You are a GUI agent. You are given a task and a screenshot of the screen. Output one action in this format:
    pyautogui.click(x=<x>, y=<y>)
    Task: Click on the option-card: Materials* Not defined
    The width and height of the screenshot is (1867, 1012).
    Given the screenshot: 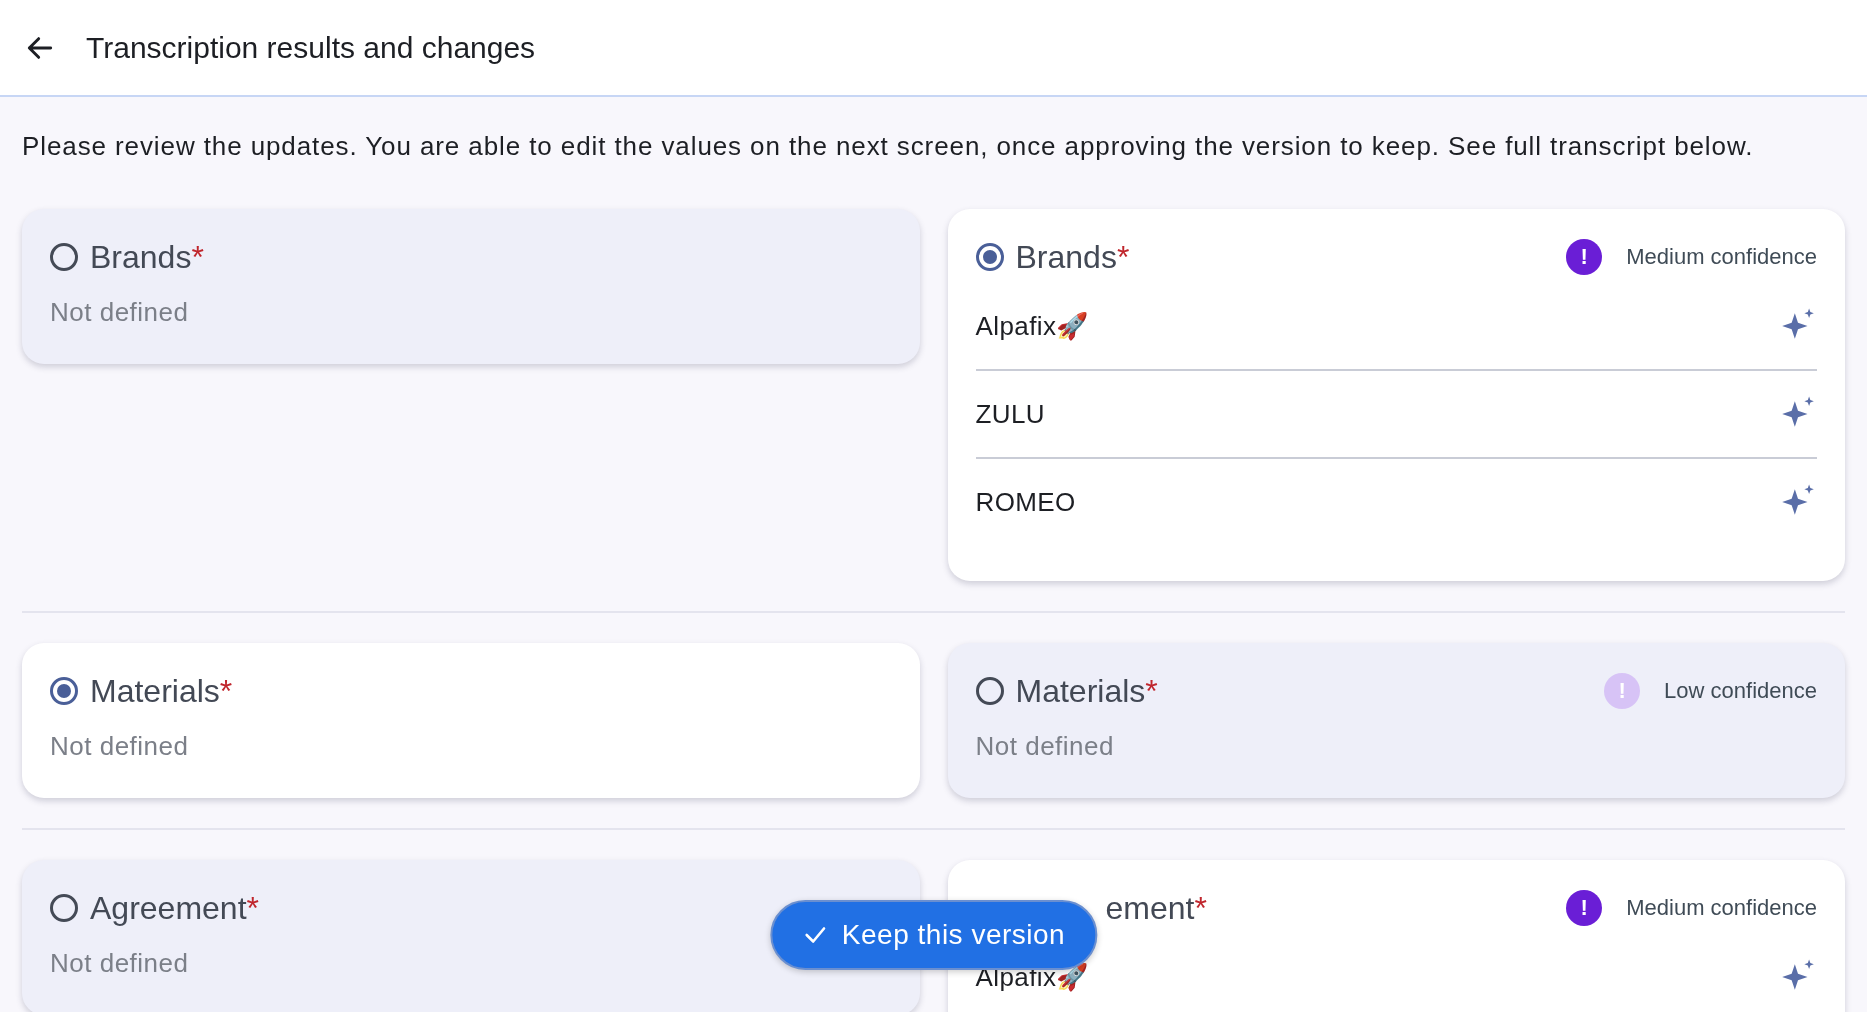 What is the action you would take?
    pyautogui.click(x=471, y=720)
    